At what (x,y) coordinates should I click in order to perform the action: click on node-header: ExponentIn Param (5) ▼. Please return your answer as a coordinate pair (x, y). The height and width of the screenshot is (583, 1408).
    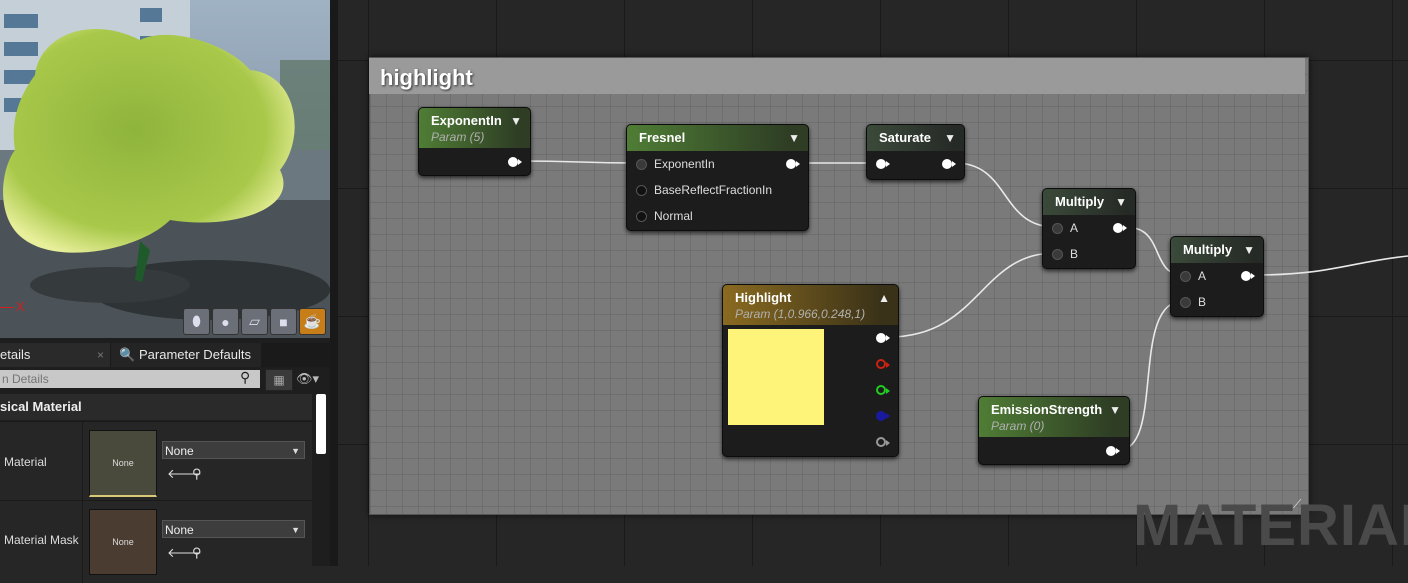
    Looking at the image, I should click on (474, 128).